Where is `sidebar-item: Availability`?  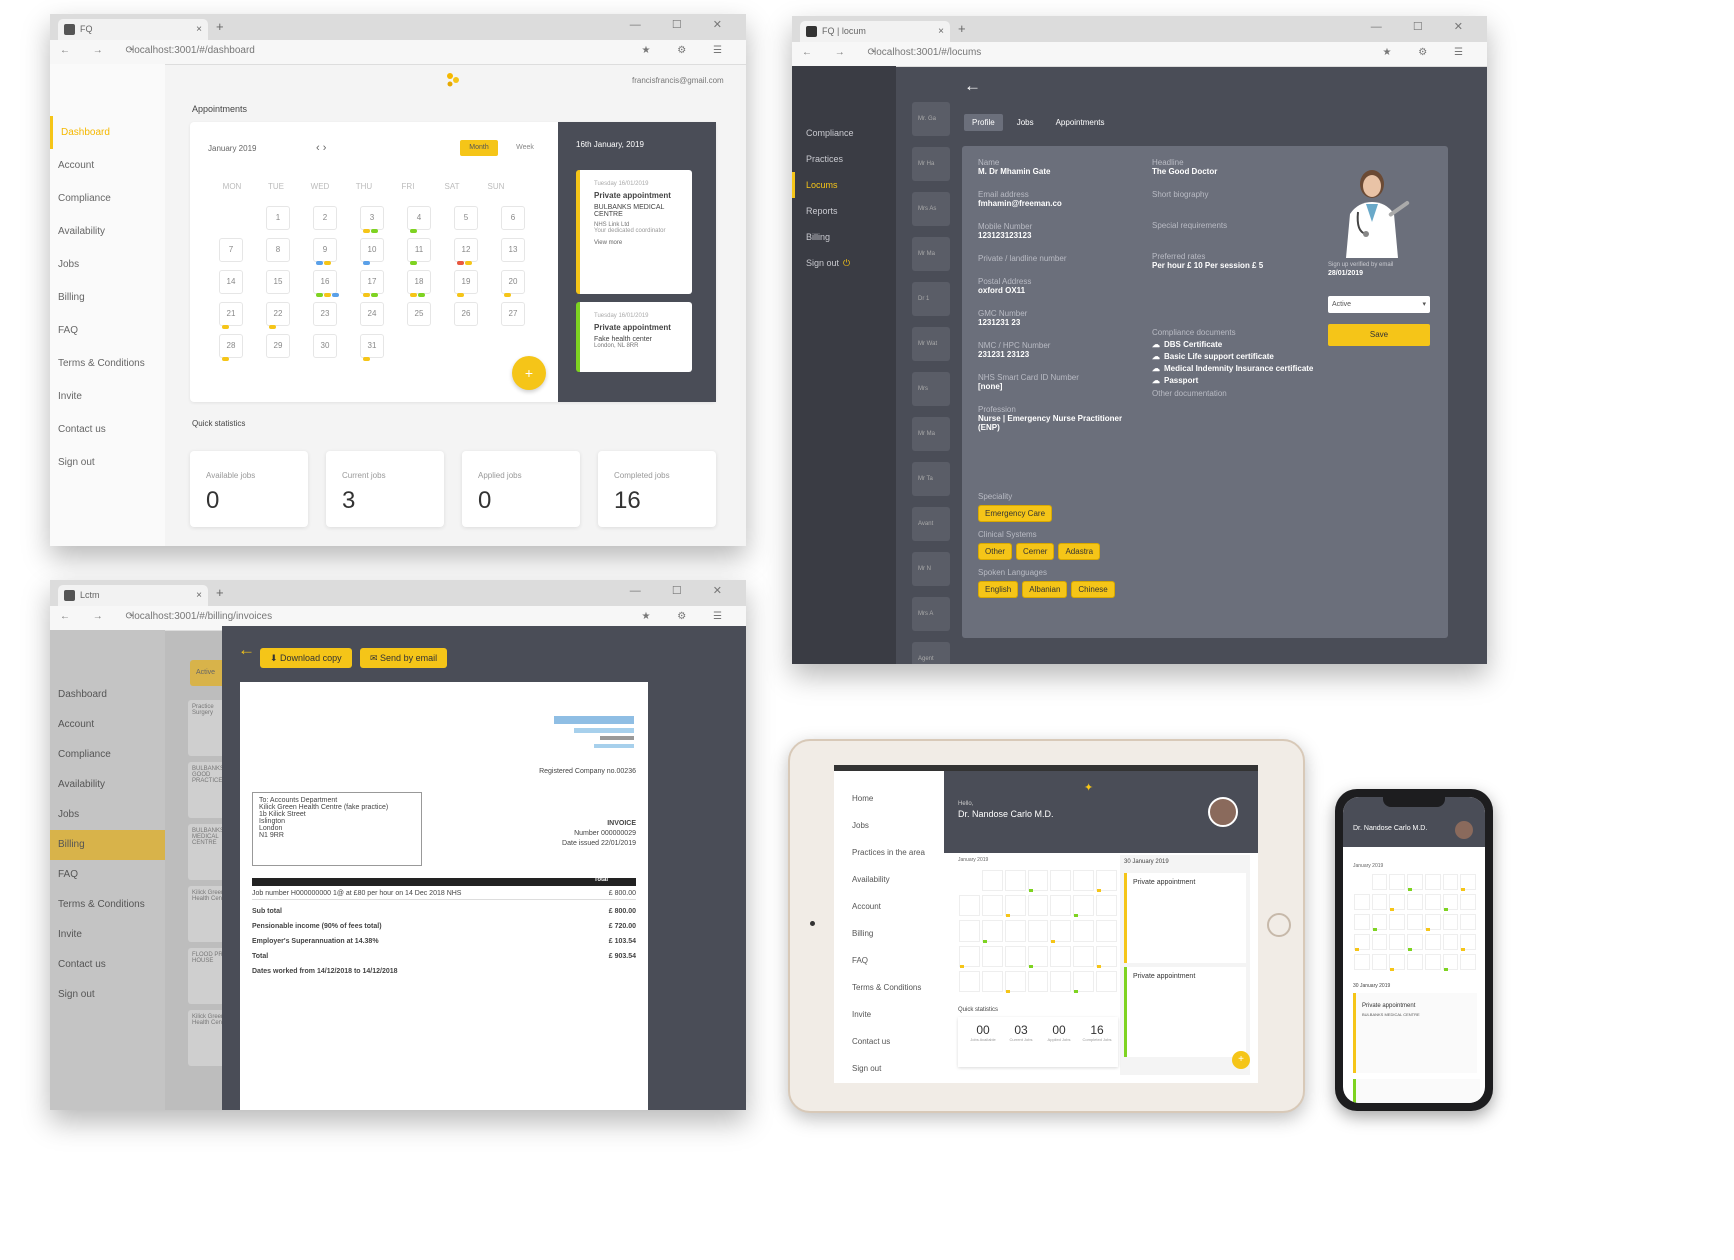 sidebar-item: Availability is located at coordinates (107, 231).